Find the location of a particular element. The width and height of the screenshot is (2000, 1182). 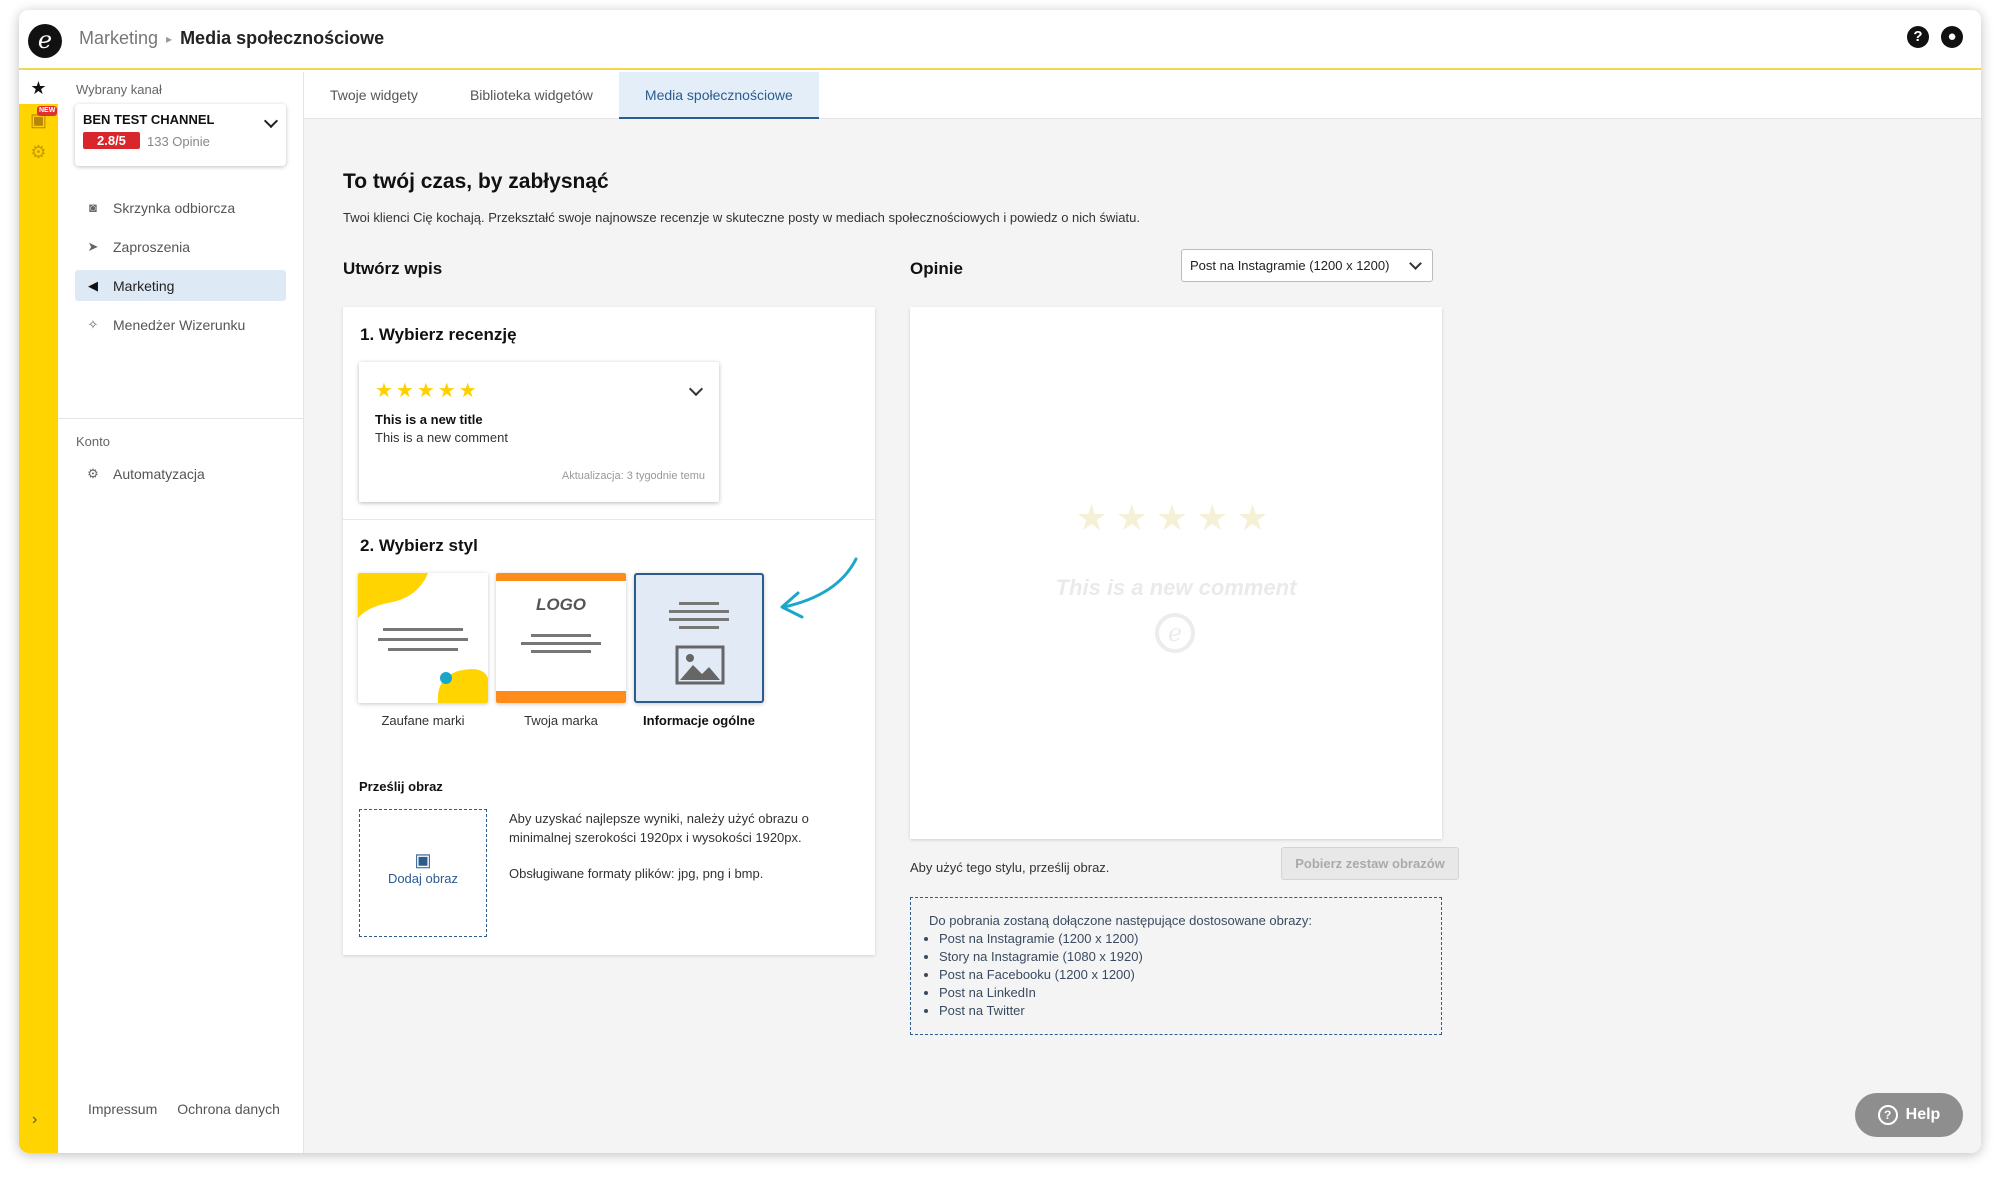

review-title: This is a new title is located at coordinates (429, 419).